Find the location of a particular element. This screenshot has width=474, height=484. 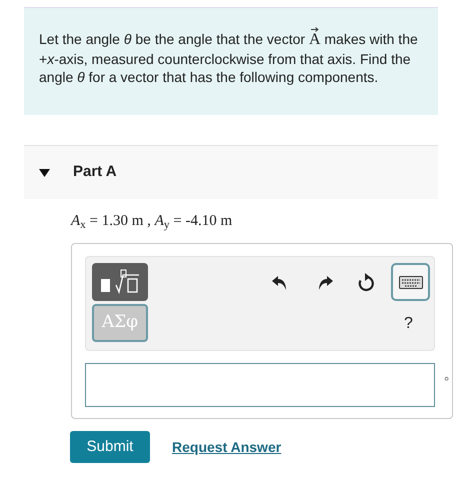

request-answer-link: Request Answer is located at coordinates (227, 447).